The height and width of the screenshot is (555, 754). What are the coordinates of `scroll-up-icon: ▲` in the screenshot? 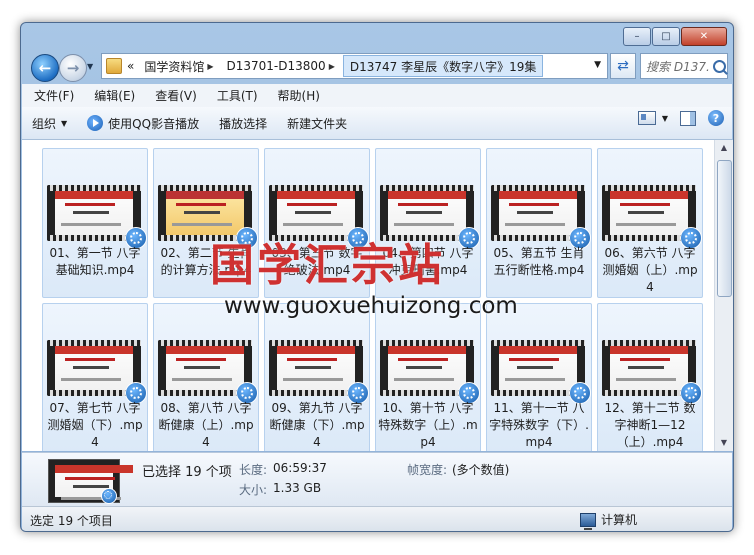 It's located at (724, 148).